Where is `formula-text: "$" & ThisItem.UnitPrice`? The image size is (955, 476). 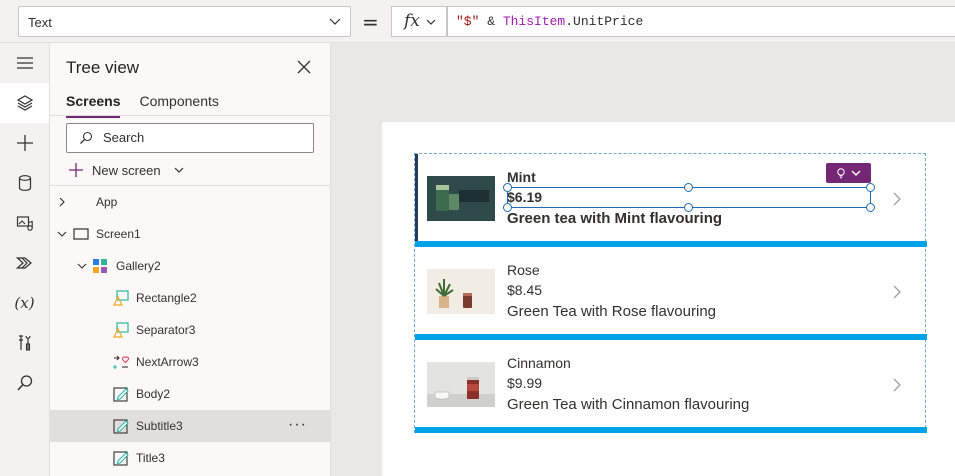
formula-text: "$" & ThisItem.UnitPrice is located at coordinates (549, 21).